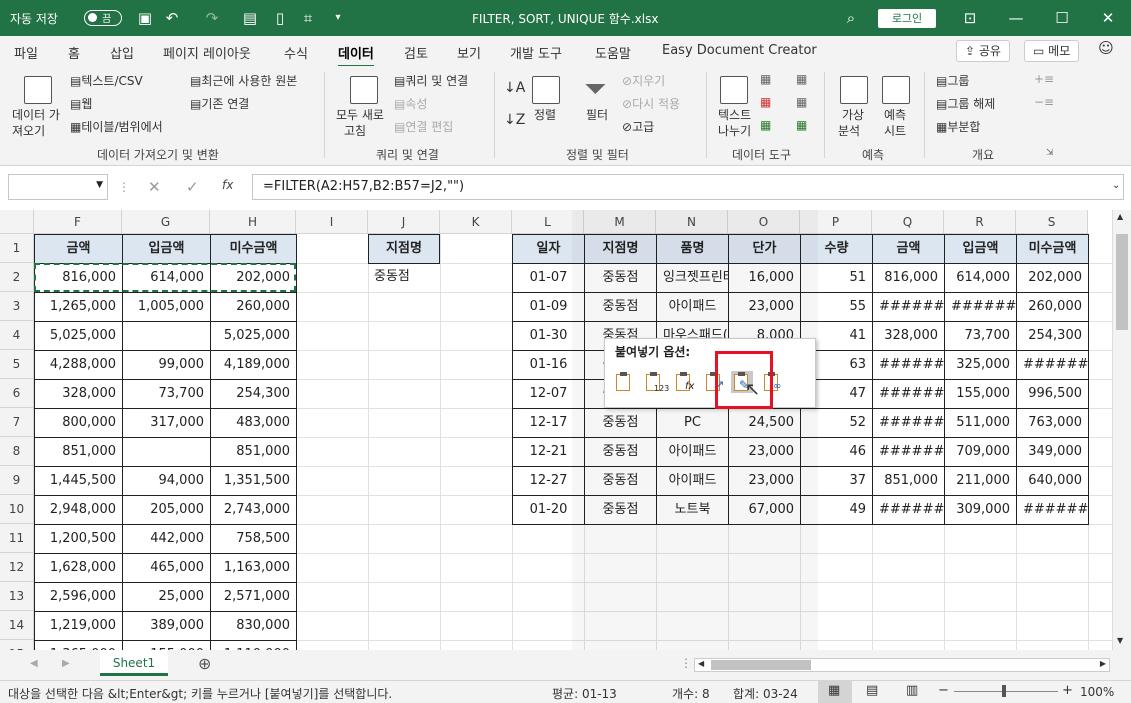 The width and height of the screenshot is (1131, 703). I want to click on data-model-icon: ▦, so click(801, 125).